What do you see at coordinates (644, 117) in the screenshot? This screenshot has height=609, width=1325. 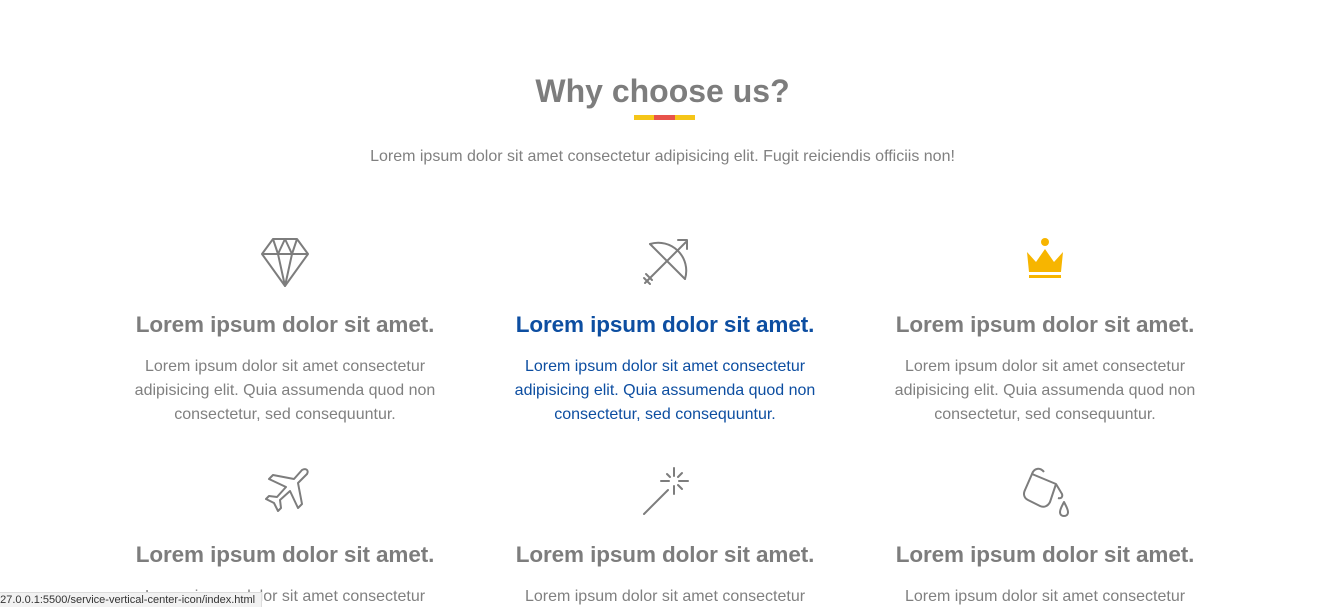 I see `underline-segment-left` at bounding box center [644, 117].